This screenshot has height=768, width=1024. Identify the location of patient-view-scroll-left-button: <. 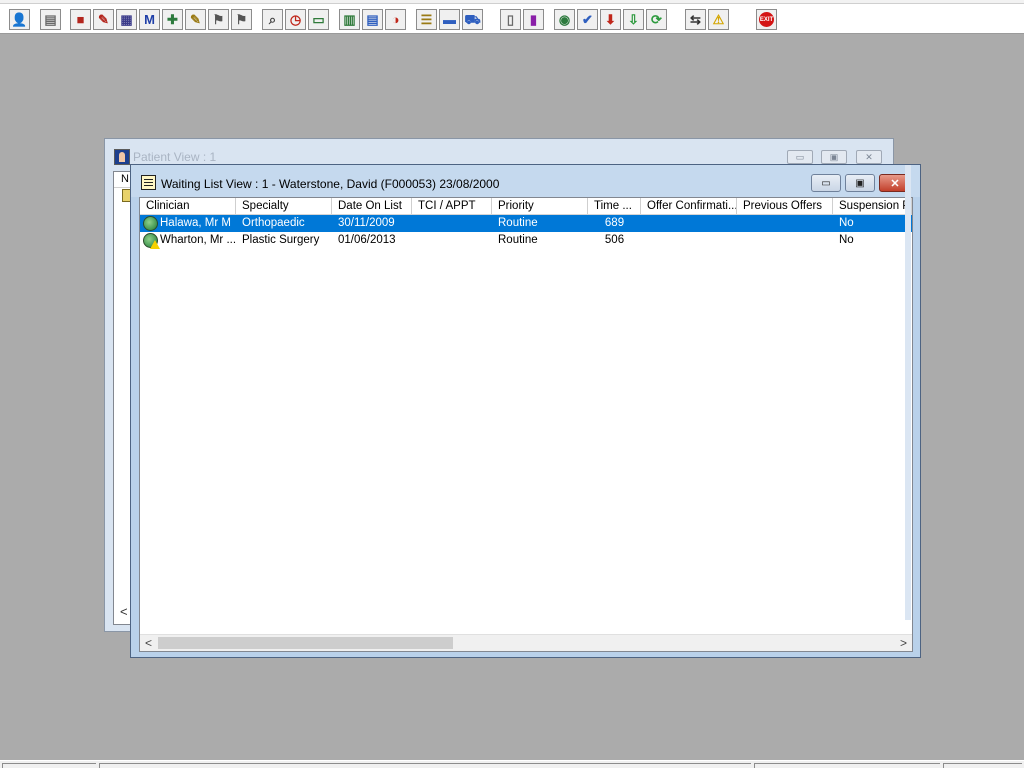
(124, 611).